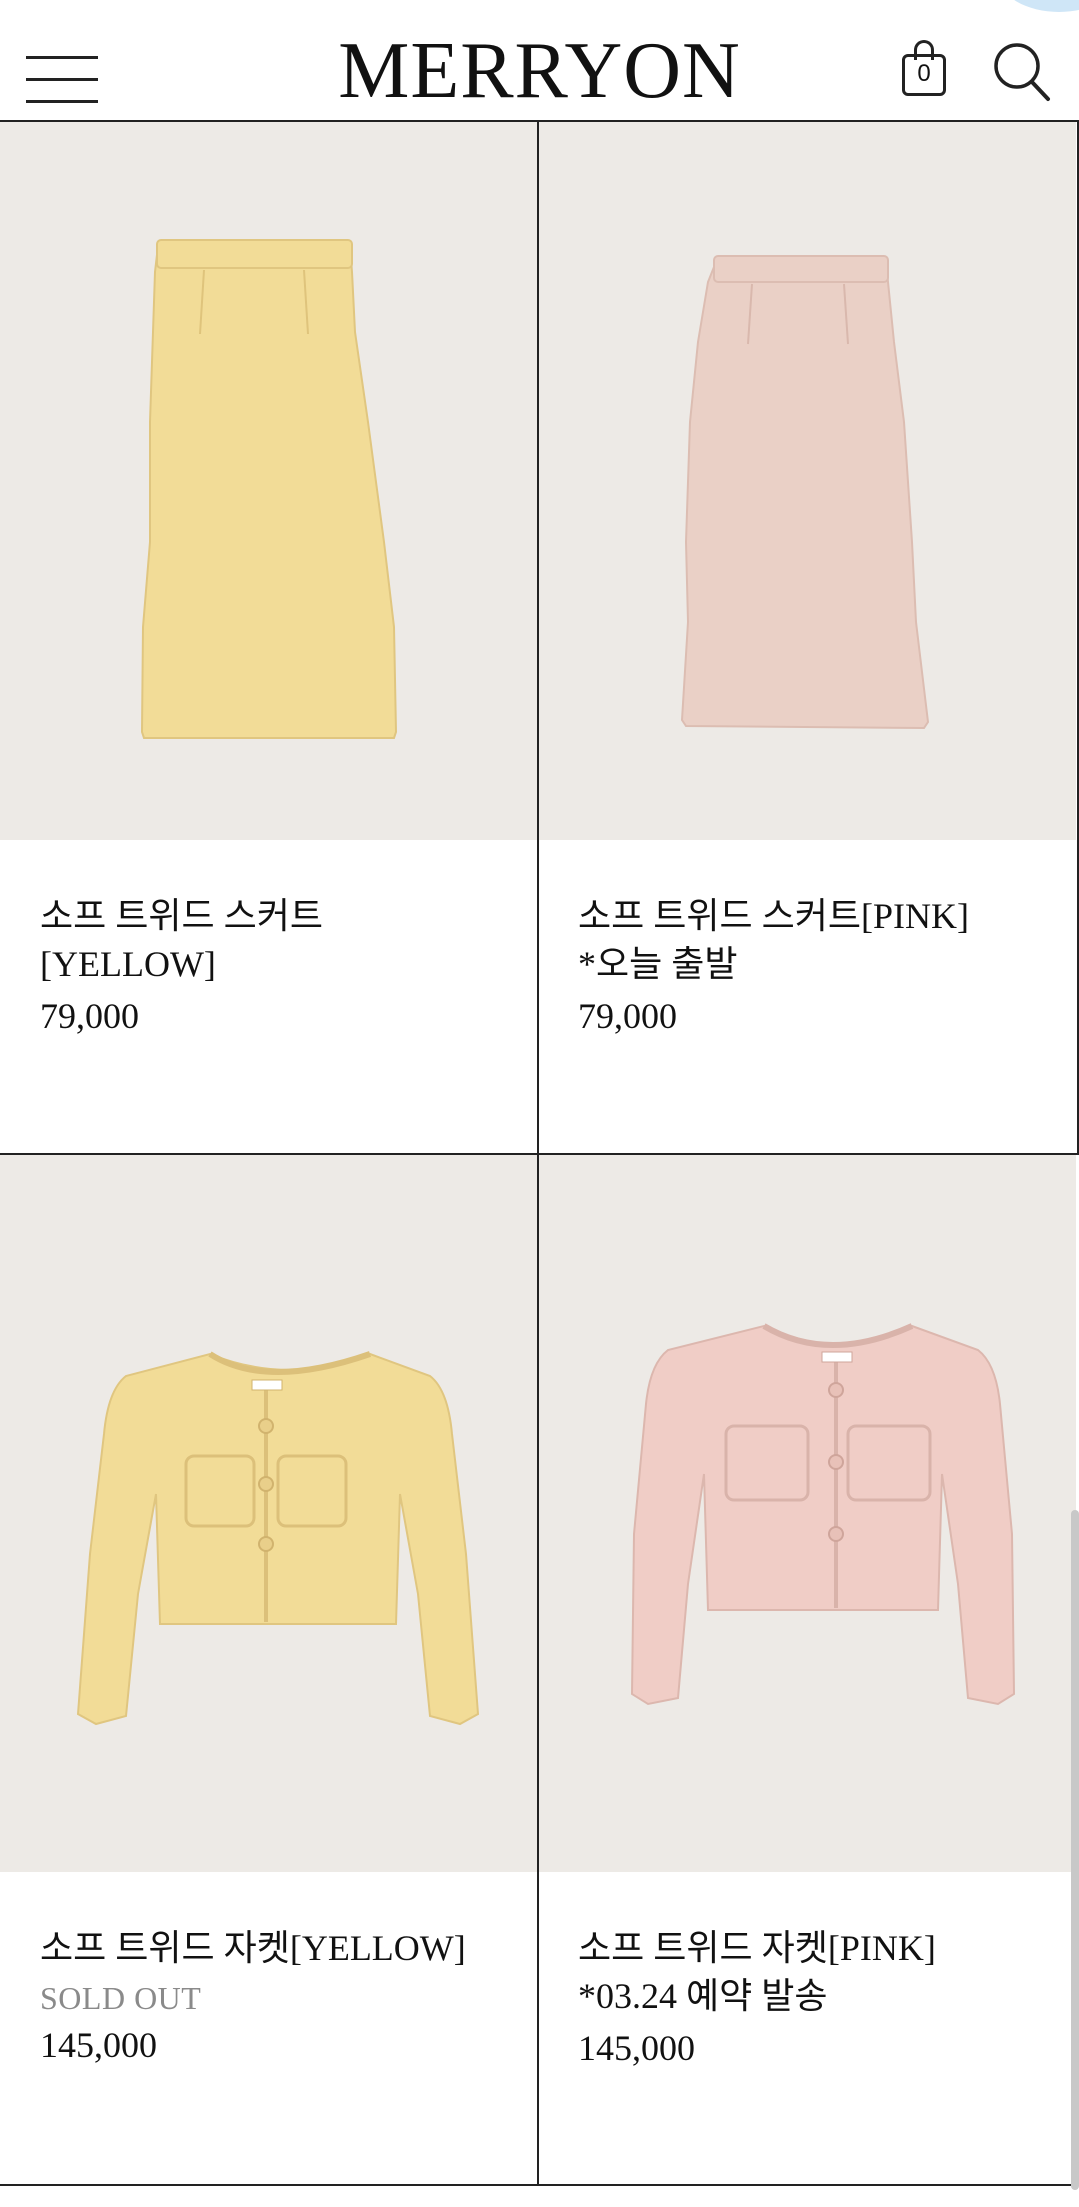 This screenshot has width=1079, height=2207. Describe the element at coordinates (658, 964) in the screenshot. I see `product-shipping-note: *오늘 출발` at that location.